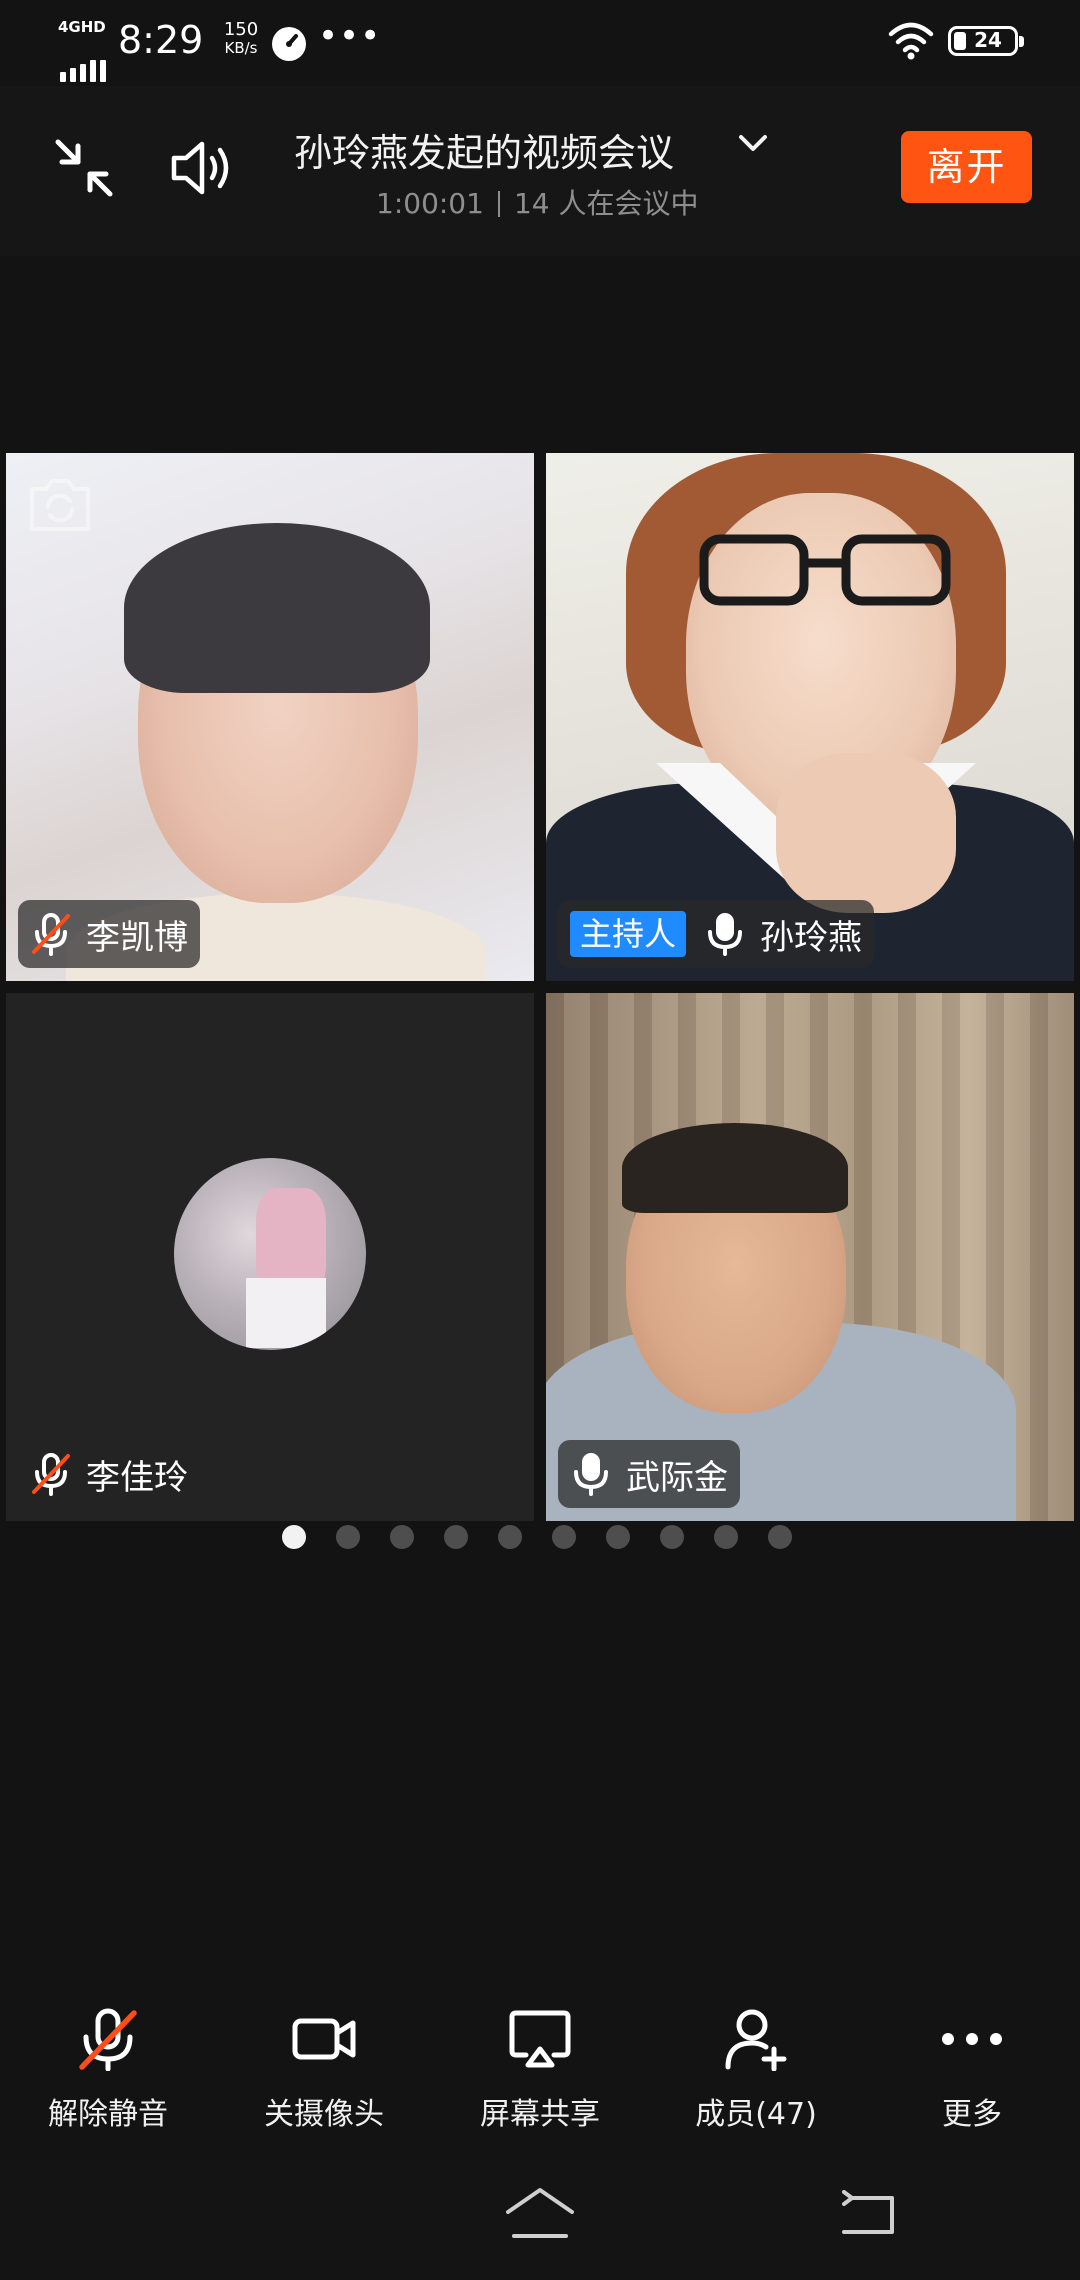 Image resolution: width=1080 pixels, height=2280 pixels. I want to click on back-icon, so click(867, 2214).